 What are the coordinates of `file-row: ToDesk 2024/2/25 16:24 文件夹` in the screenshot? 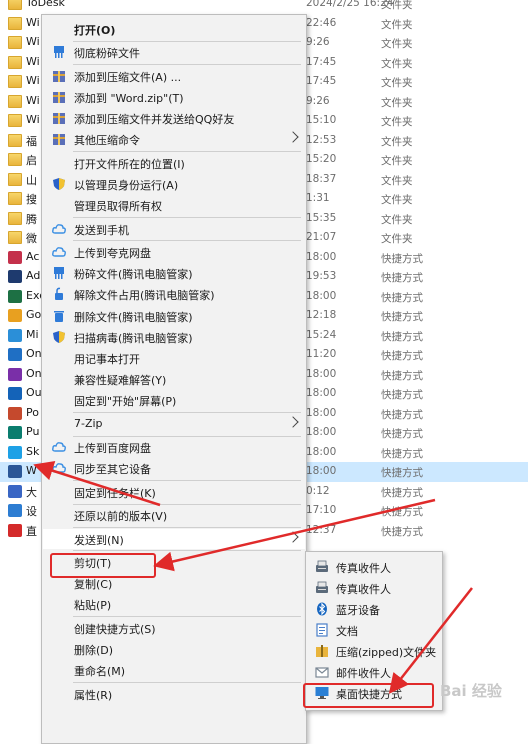 It's located at (264, 7).